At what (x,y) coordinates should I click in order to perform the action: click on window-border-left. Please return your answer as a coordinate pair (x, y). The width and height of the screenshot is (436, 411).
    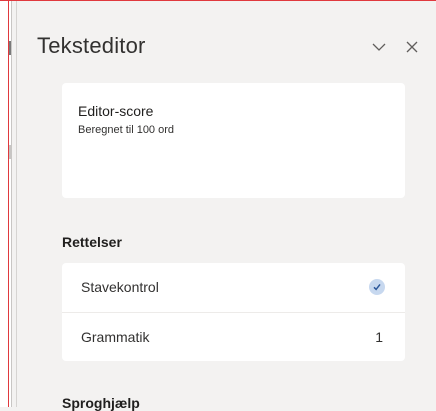
    Looking at the image, I should click on (8, 203).